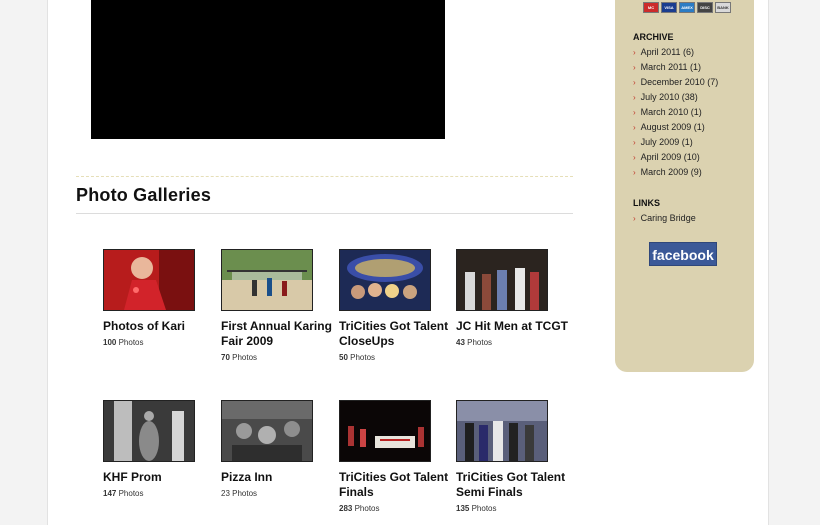 This screenshot has height=525, width=820. Describe the element at coordinates (675, 127) in the screenshot. I see `archive-item: › August 2009 (1)` at that location.